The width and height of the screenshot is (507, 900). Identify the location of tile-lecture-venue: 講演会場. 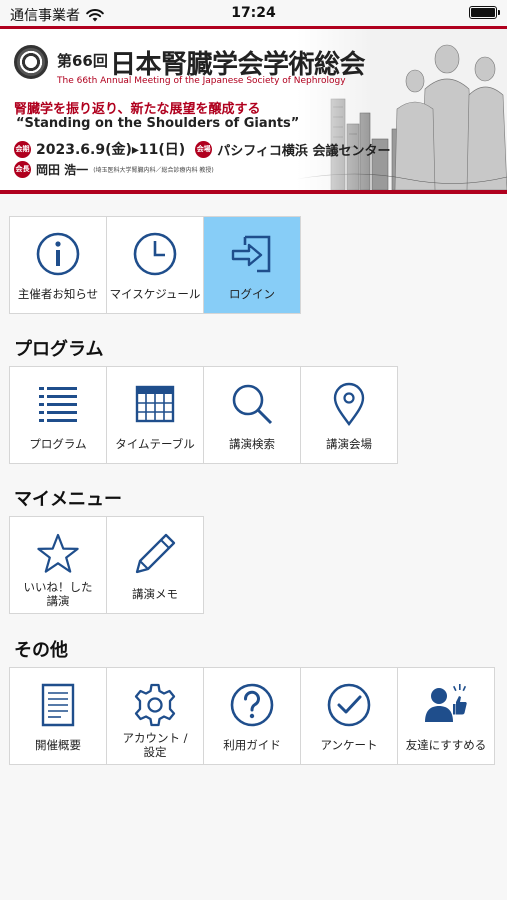
(349, 415).